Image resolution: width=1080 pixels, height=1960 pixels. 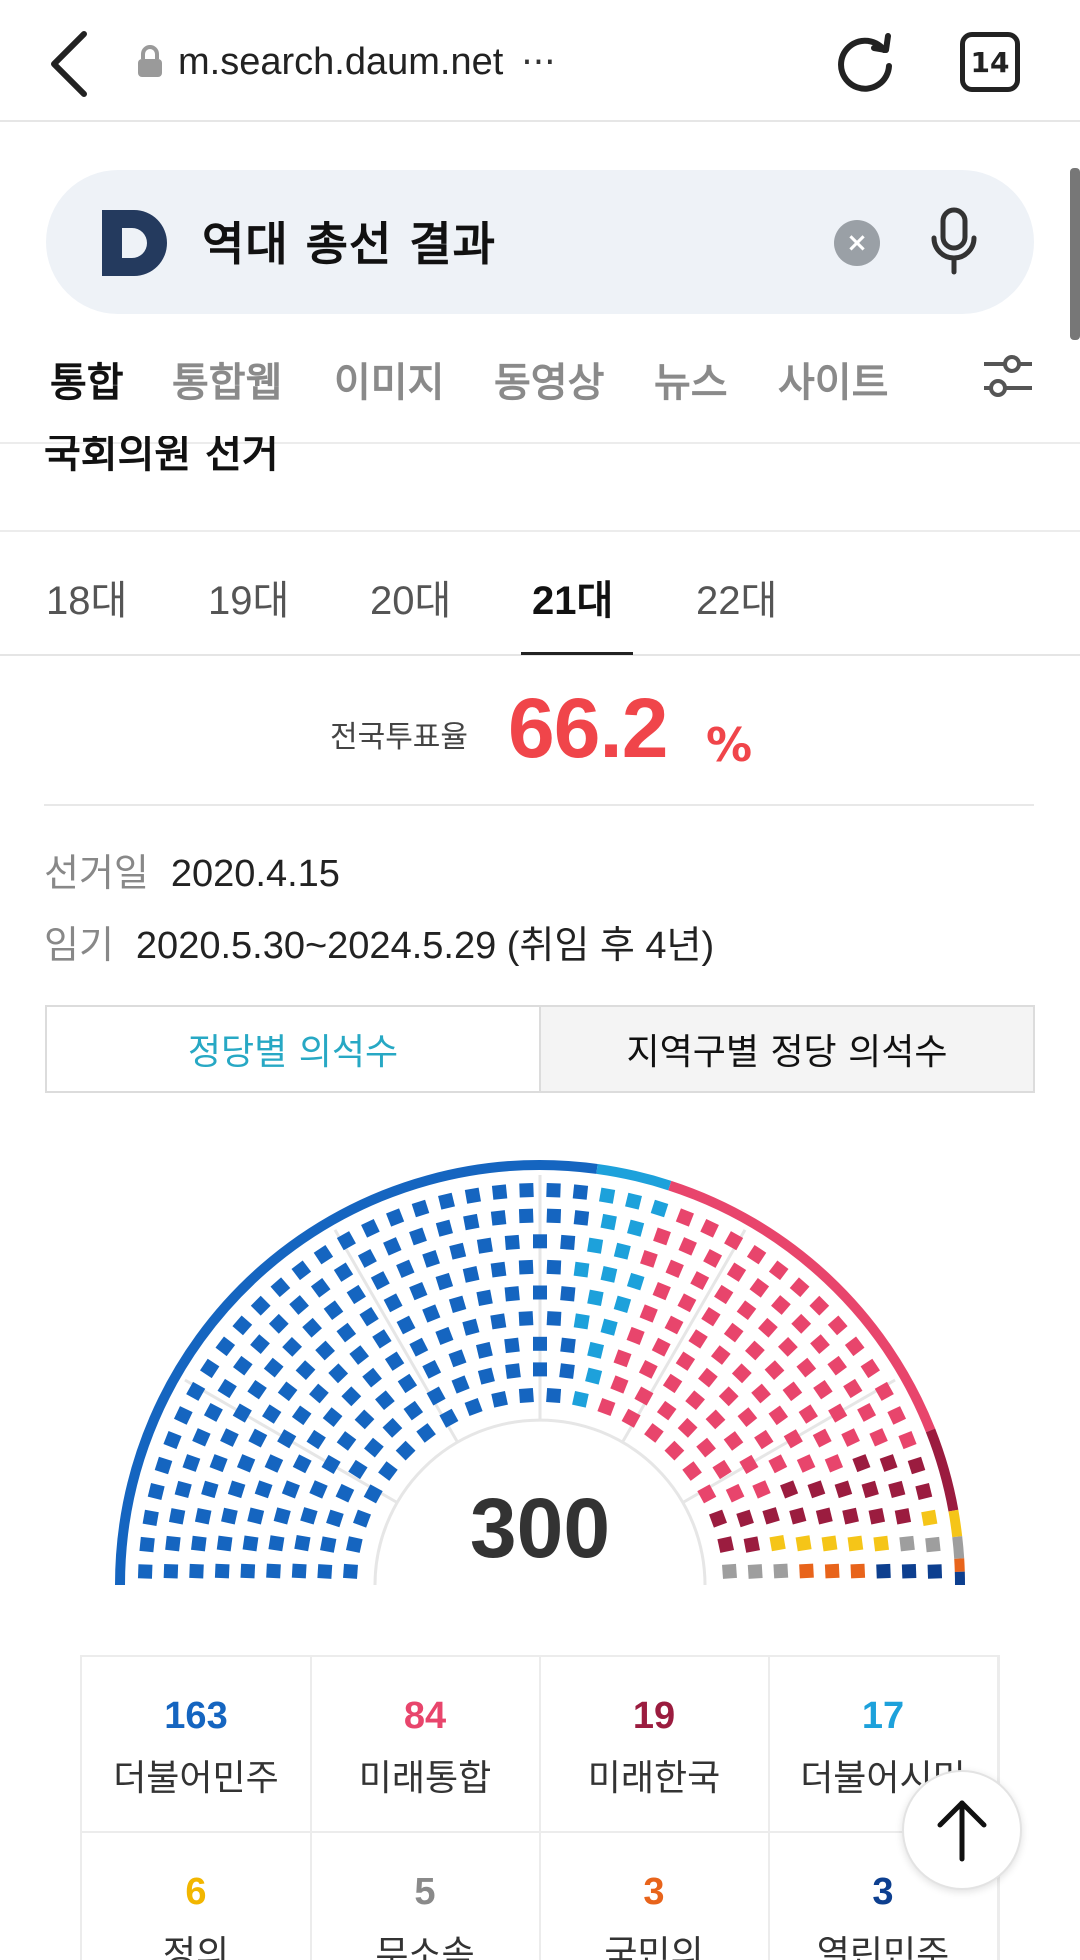 What do you see at coordinates (857, 243) in the screenshot?
I see `clear-search-icon: ×` at bounding box center [857, 243].